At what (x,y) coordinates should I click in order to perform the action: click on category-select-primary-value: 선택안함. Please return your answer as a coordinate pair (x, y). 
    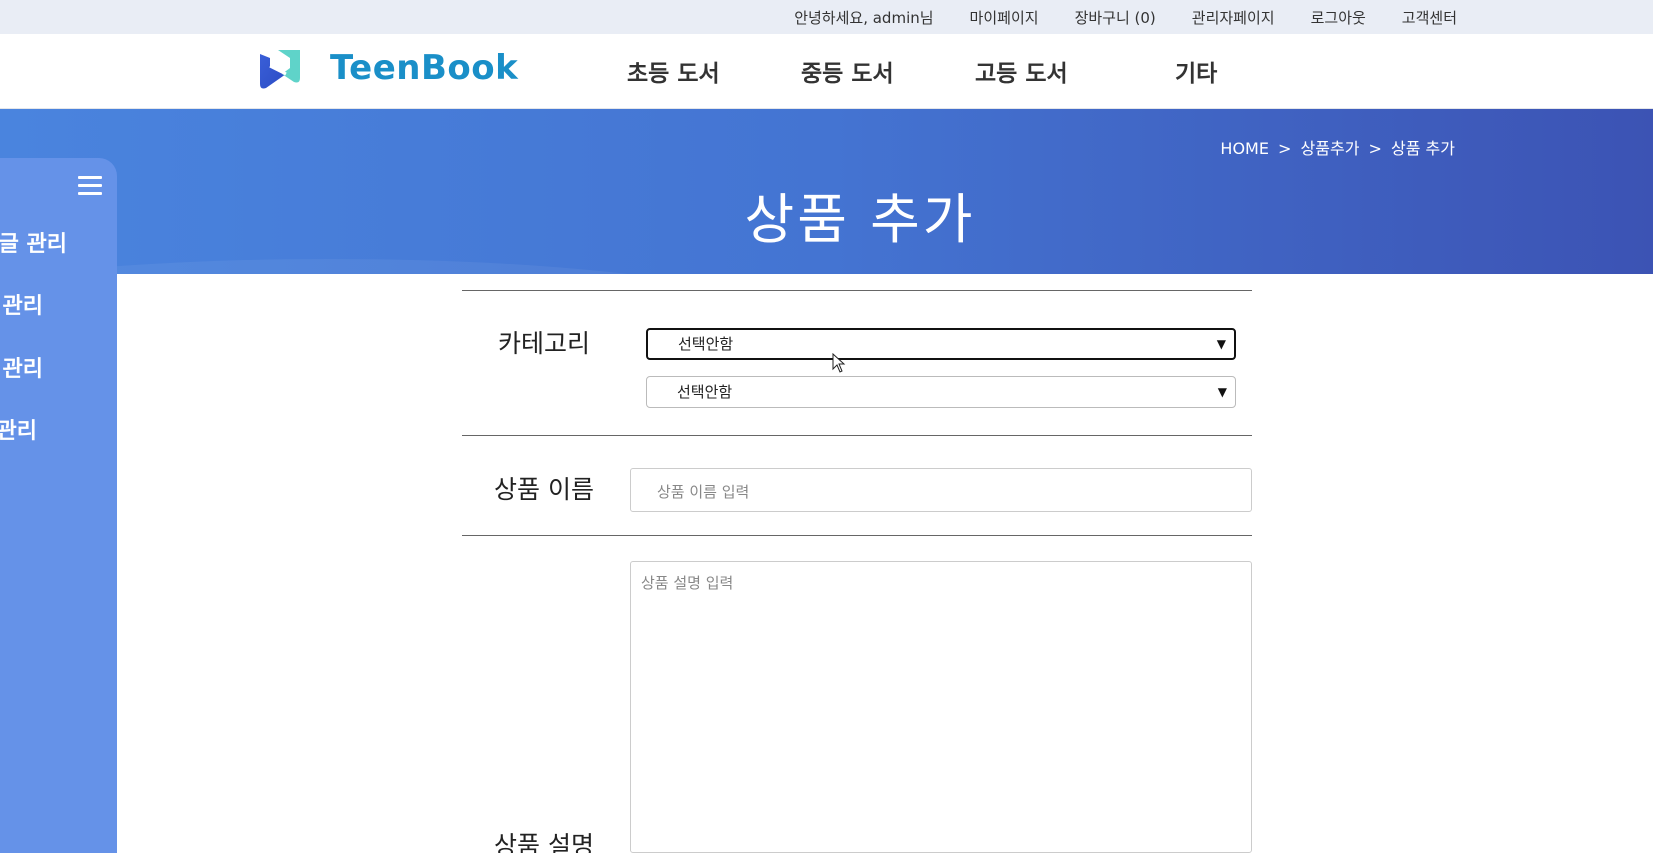
    Looking at the image, I should click on (706, 344).